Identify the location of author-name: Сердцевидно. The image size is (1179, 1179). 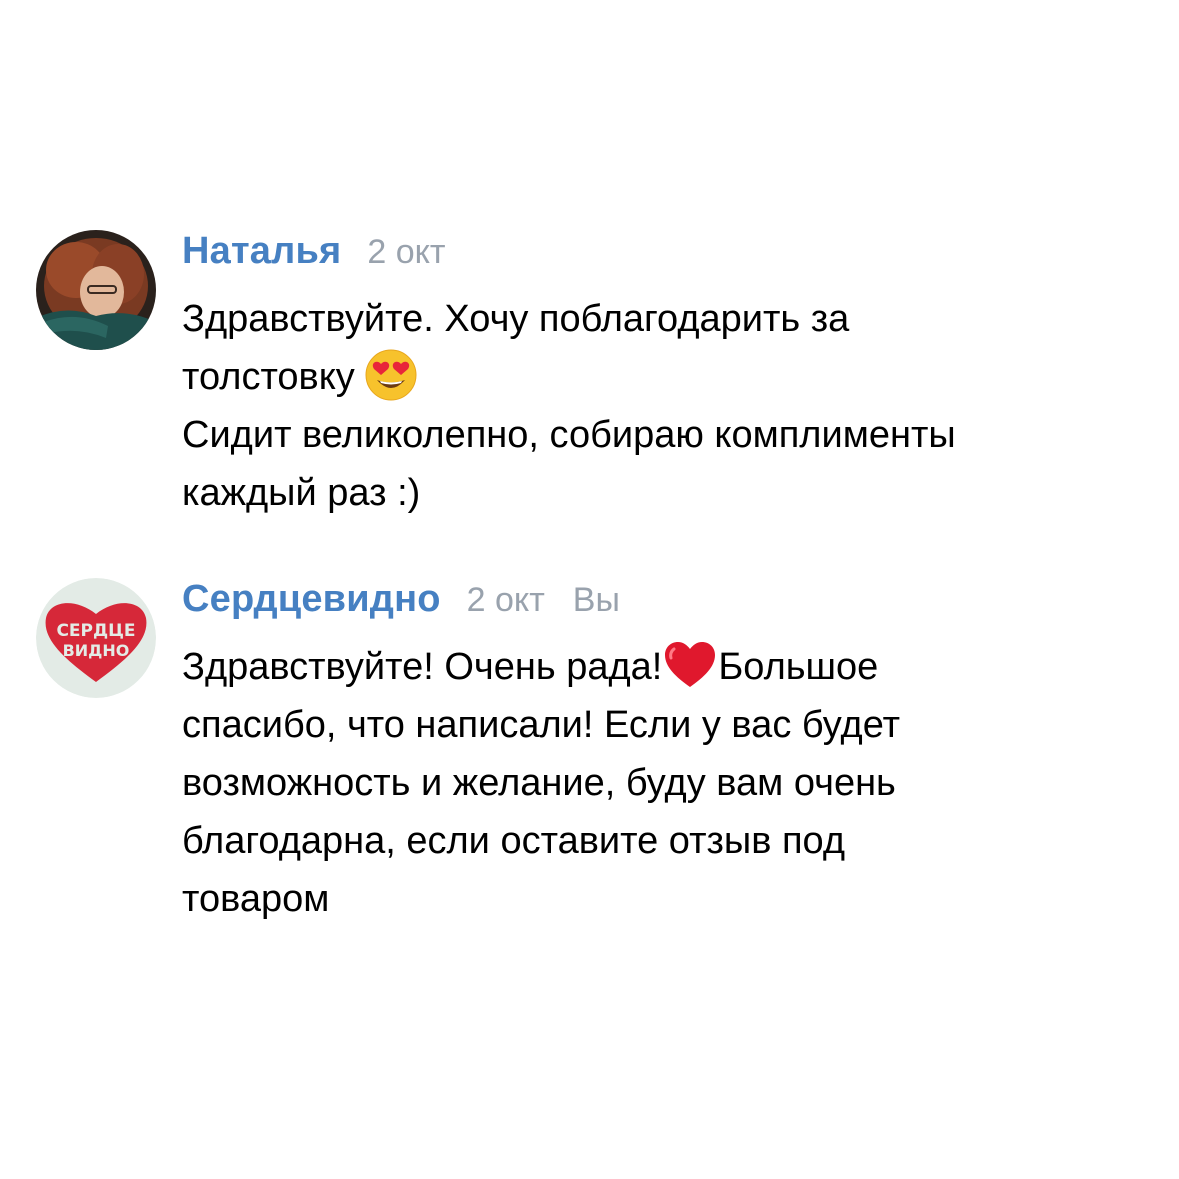
(311, 599).